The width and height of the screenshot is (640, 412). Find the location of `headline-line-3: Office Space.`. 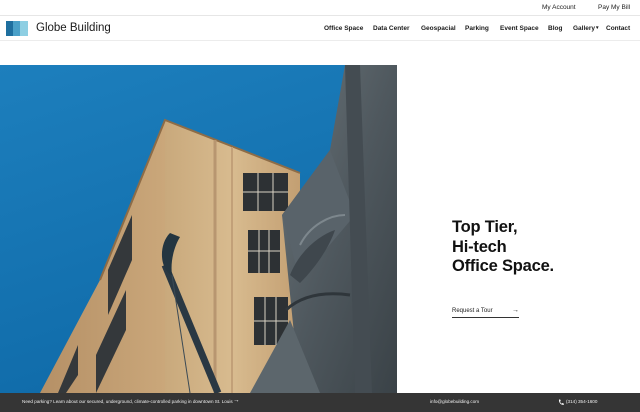

headline-line-3: Office Space. is located at coordinates (503, 266).